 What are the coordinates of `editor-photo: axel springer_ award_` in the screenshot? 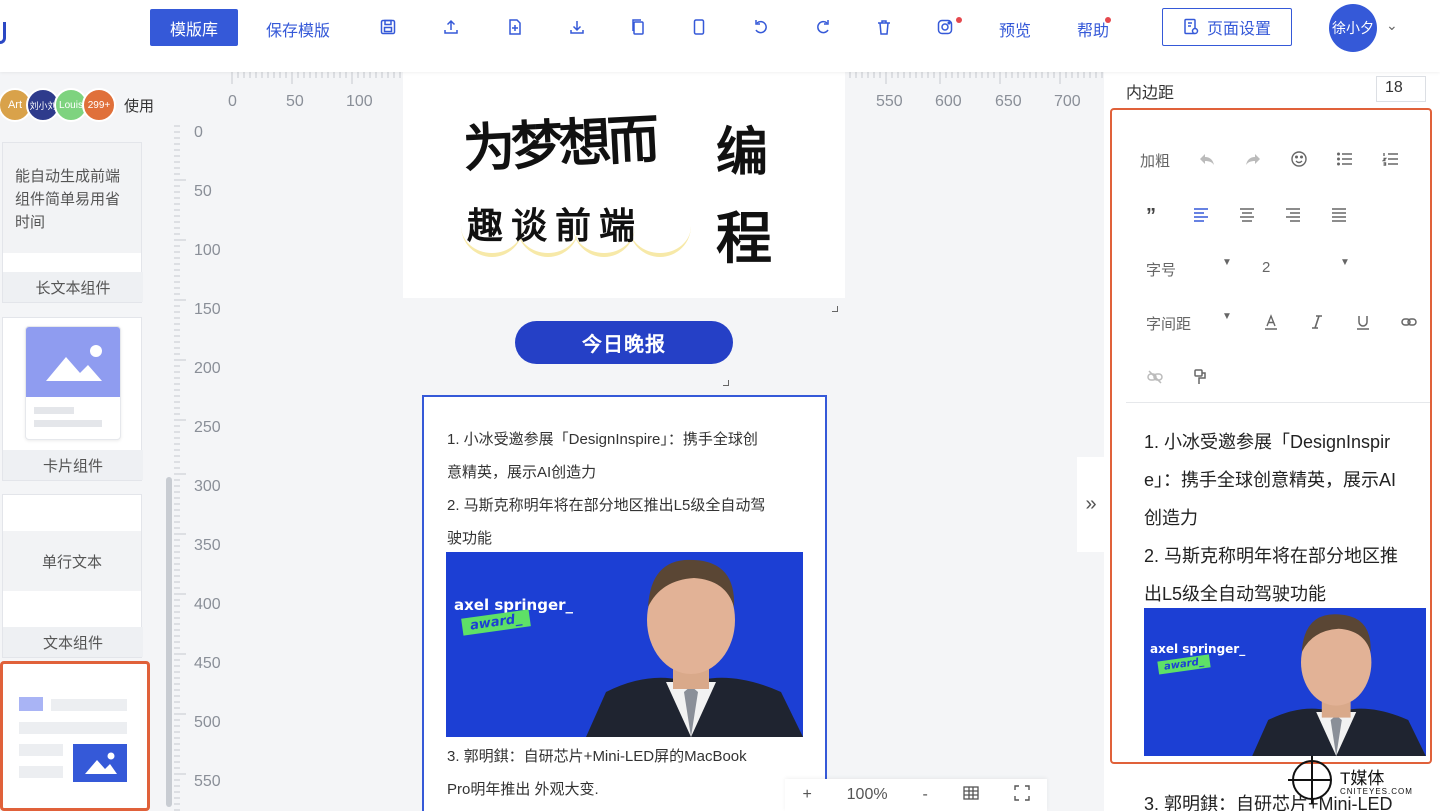 It's located at (1285, 682).